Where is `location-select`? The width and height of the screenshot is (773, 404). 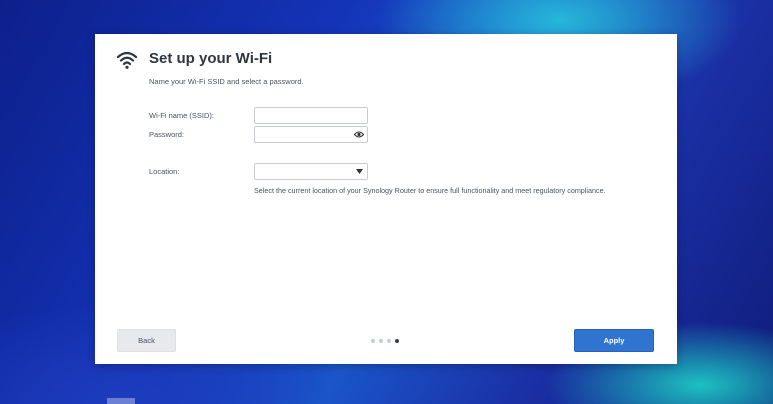
location-select is located at coordinates (311, 171).